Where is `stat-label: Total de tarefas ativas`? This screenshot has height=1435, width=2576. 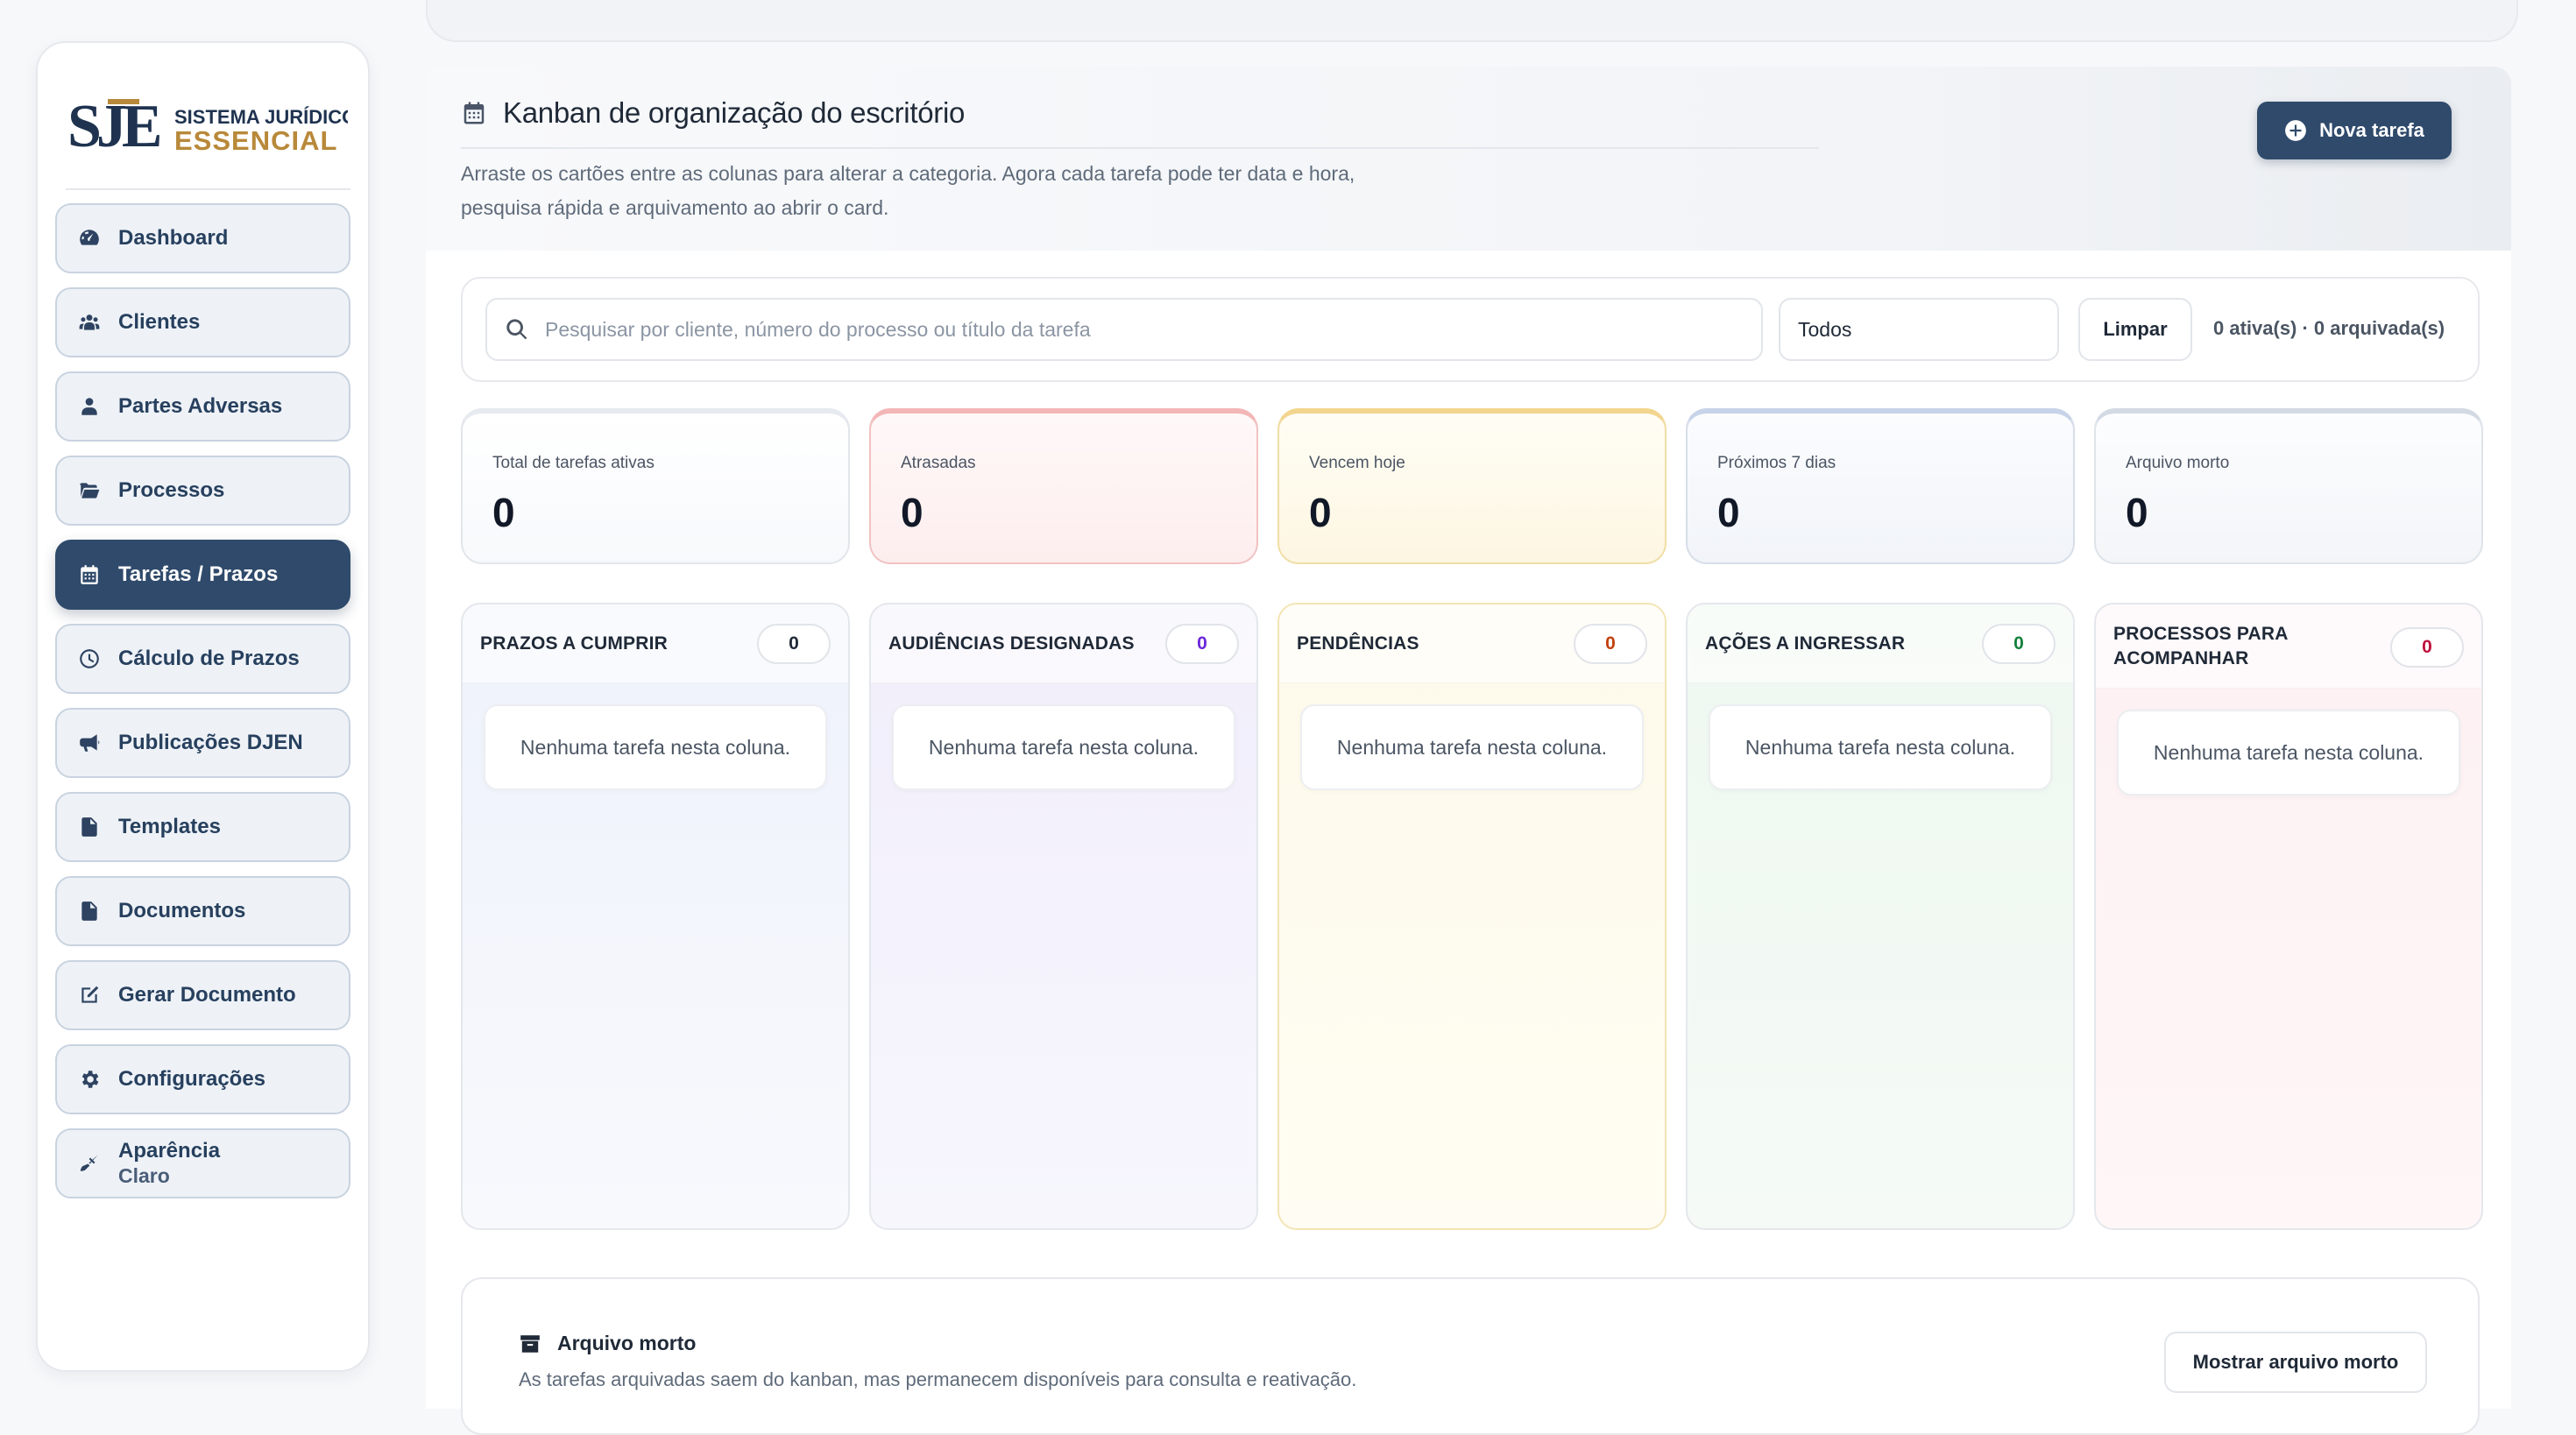
stat-label: Total de tarefas ativas is located at coordinates (573, 463).